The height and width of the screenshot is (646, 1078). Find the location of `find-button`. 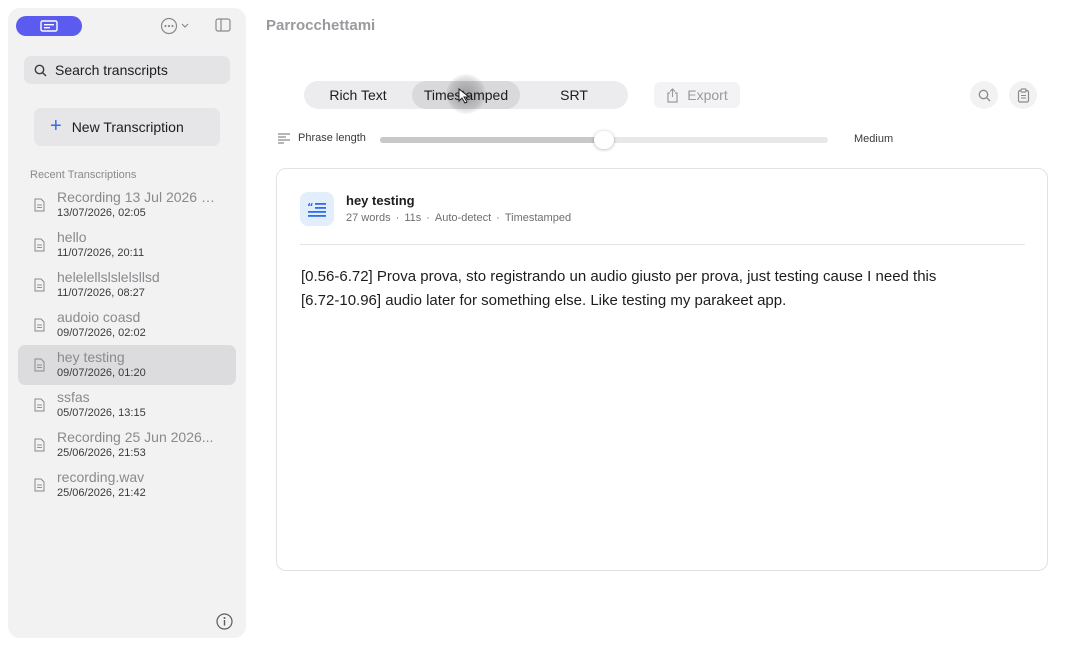

find-button is located at coordinates (984, 95).